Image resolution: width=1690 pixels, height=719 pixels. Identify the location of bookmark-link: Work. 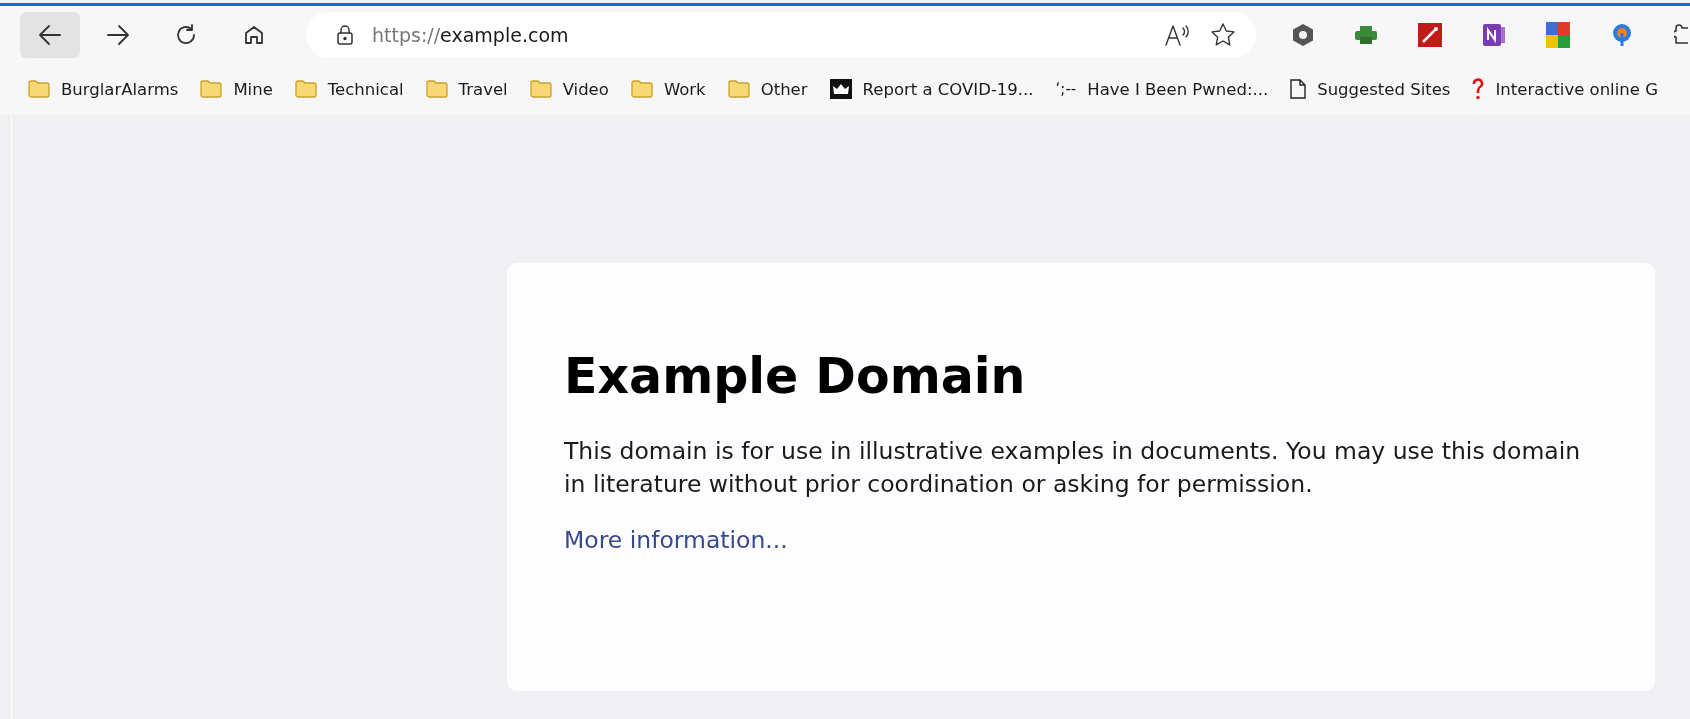
(684, 89).